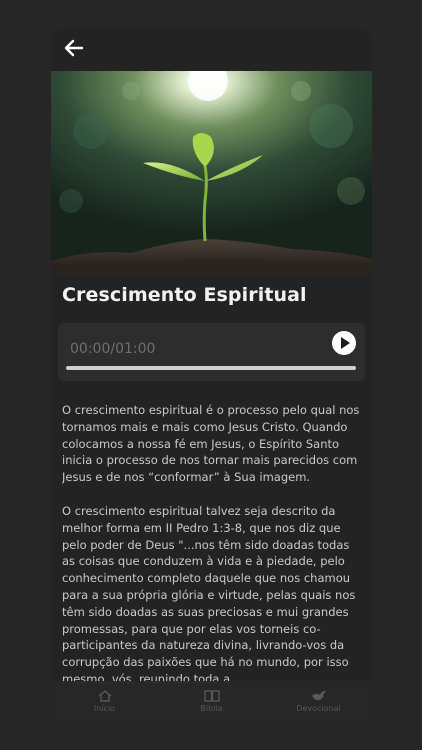  I want to click on bottom-nav: Início Bíblia Devocional, so click(211, 701).